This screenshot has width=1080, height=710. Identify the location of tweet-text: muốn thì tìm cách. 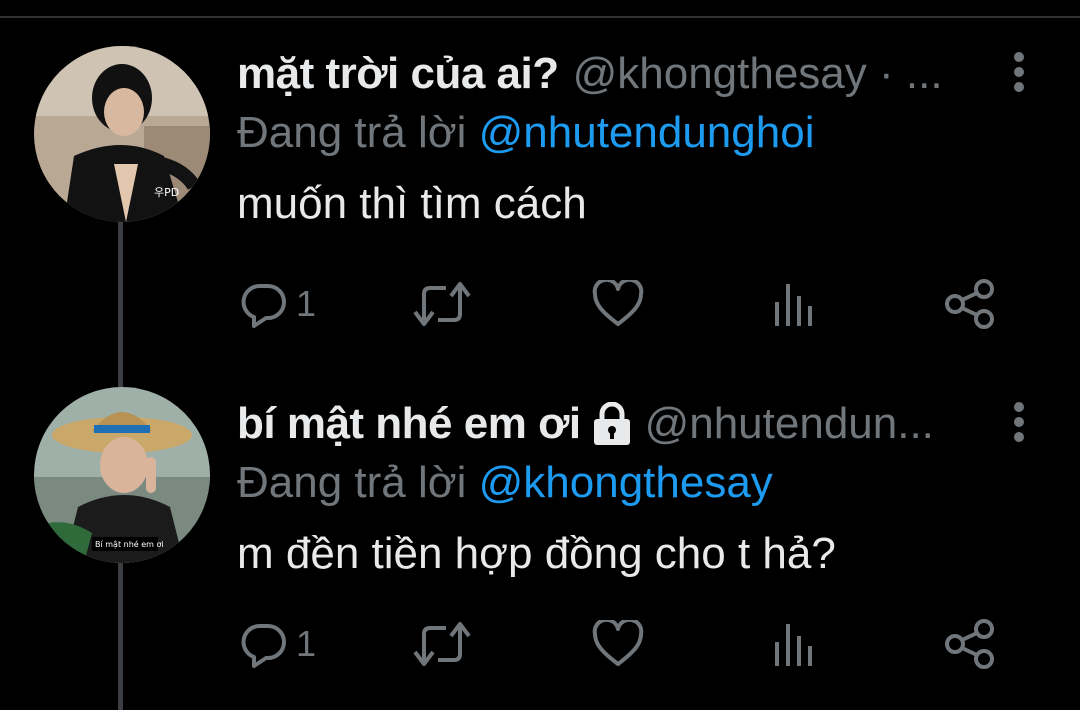
(412, 203).